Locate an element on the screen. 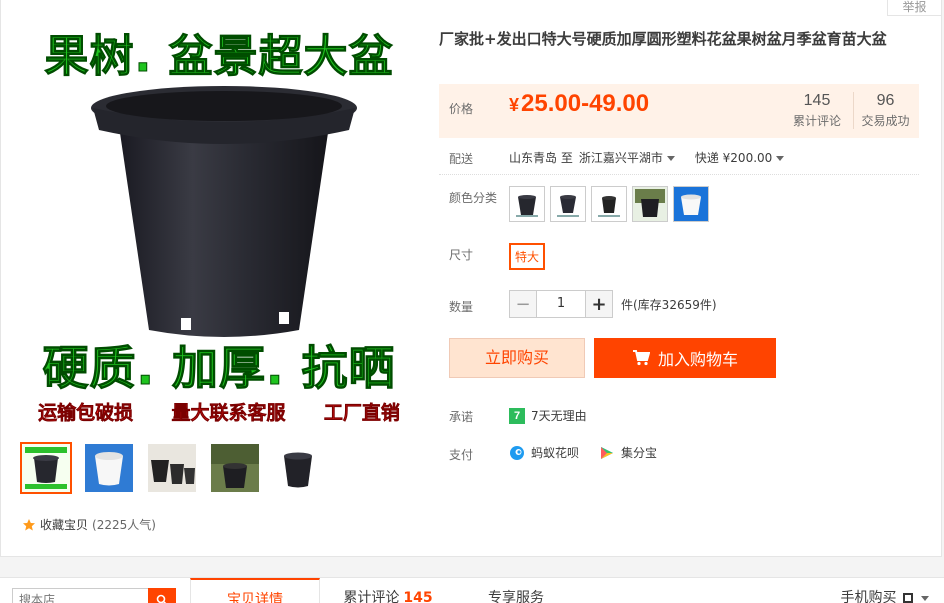 This screenshot has height=603, width=944. huabei-icon is located at coordinates (517, 452).